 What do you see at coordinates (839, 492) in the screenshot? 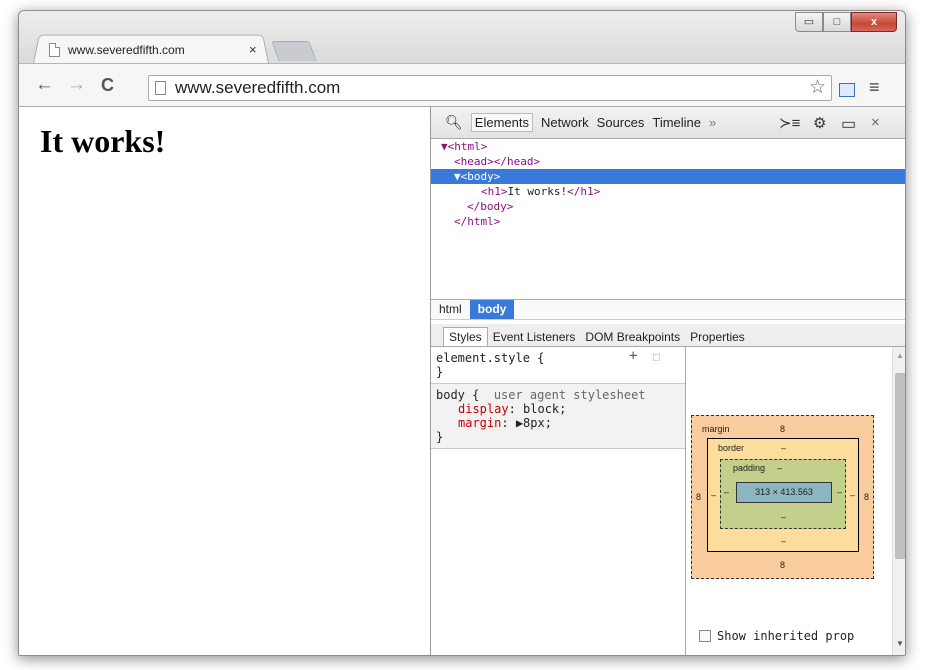
I see `padding-right: –` at bounding box center [839, 492].